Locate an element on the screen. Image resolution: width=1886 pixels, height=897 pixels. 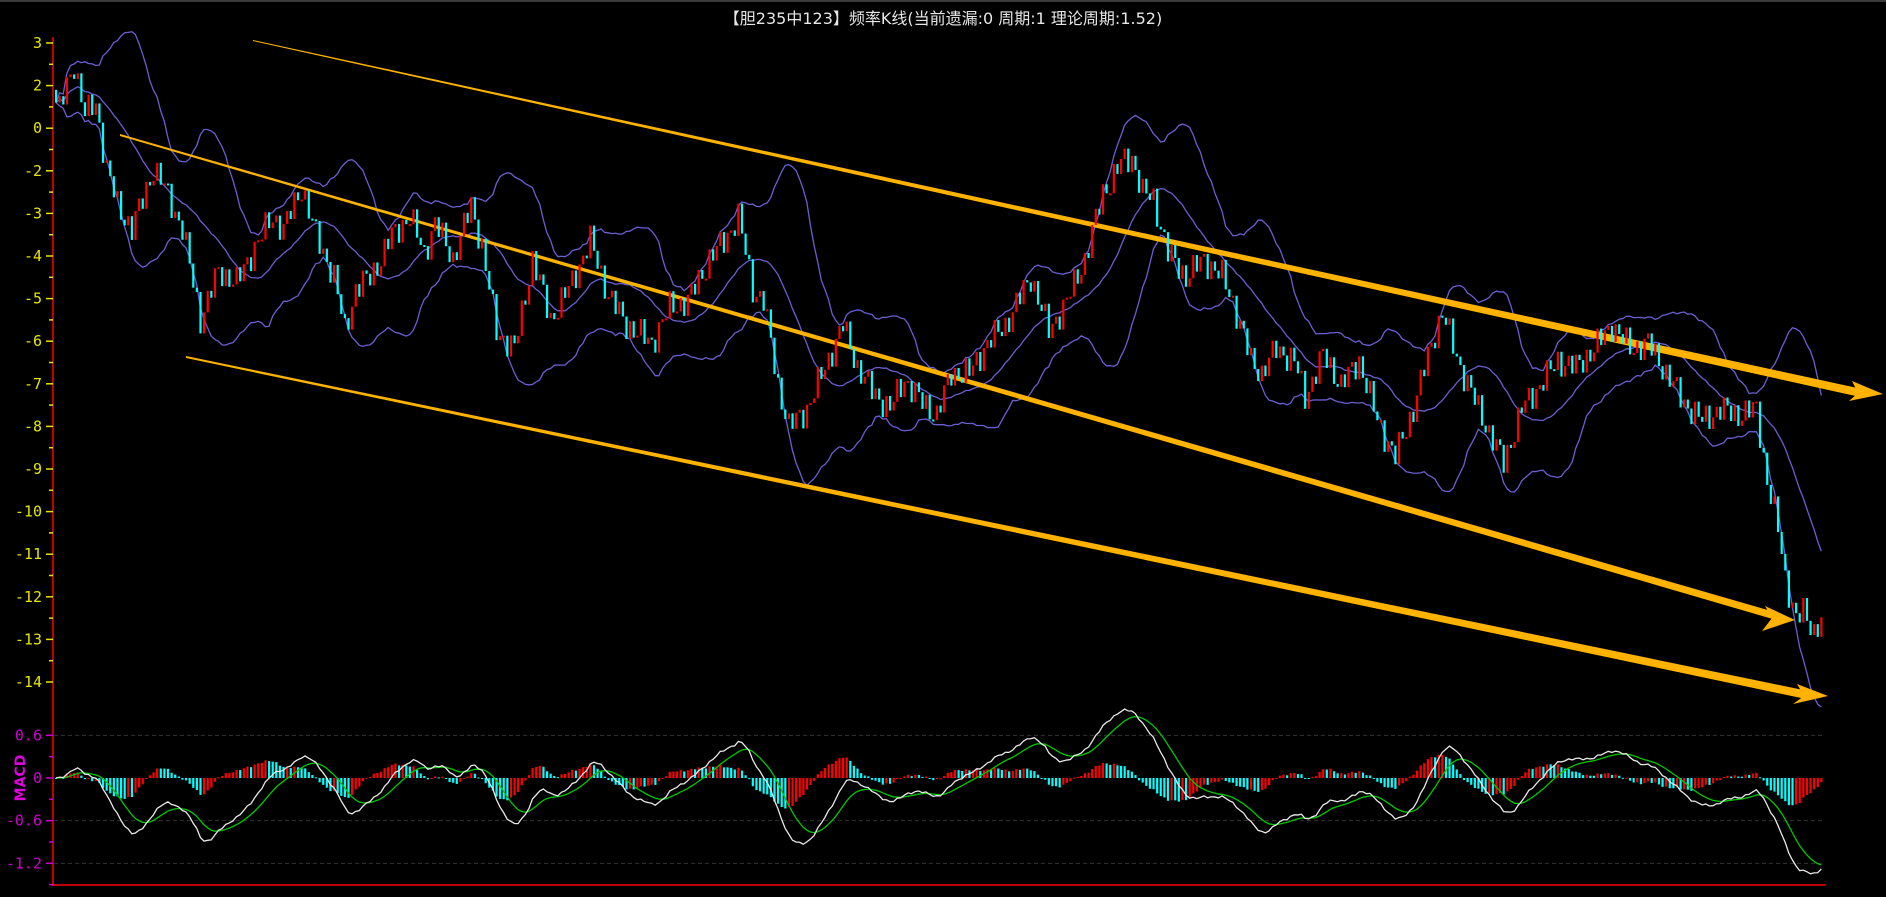
y-tick-label: -14 is located at coordinates (28, 682).